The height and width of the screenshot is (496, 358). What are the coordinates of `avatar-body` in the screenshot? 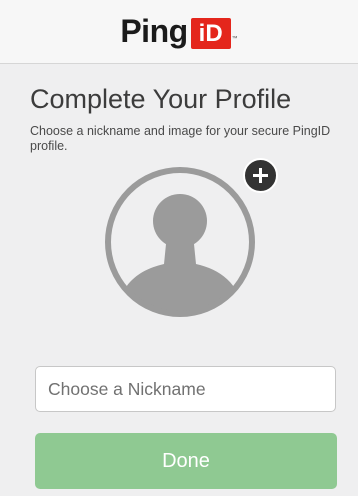 It's located at (180, 278).